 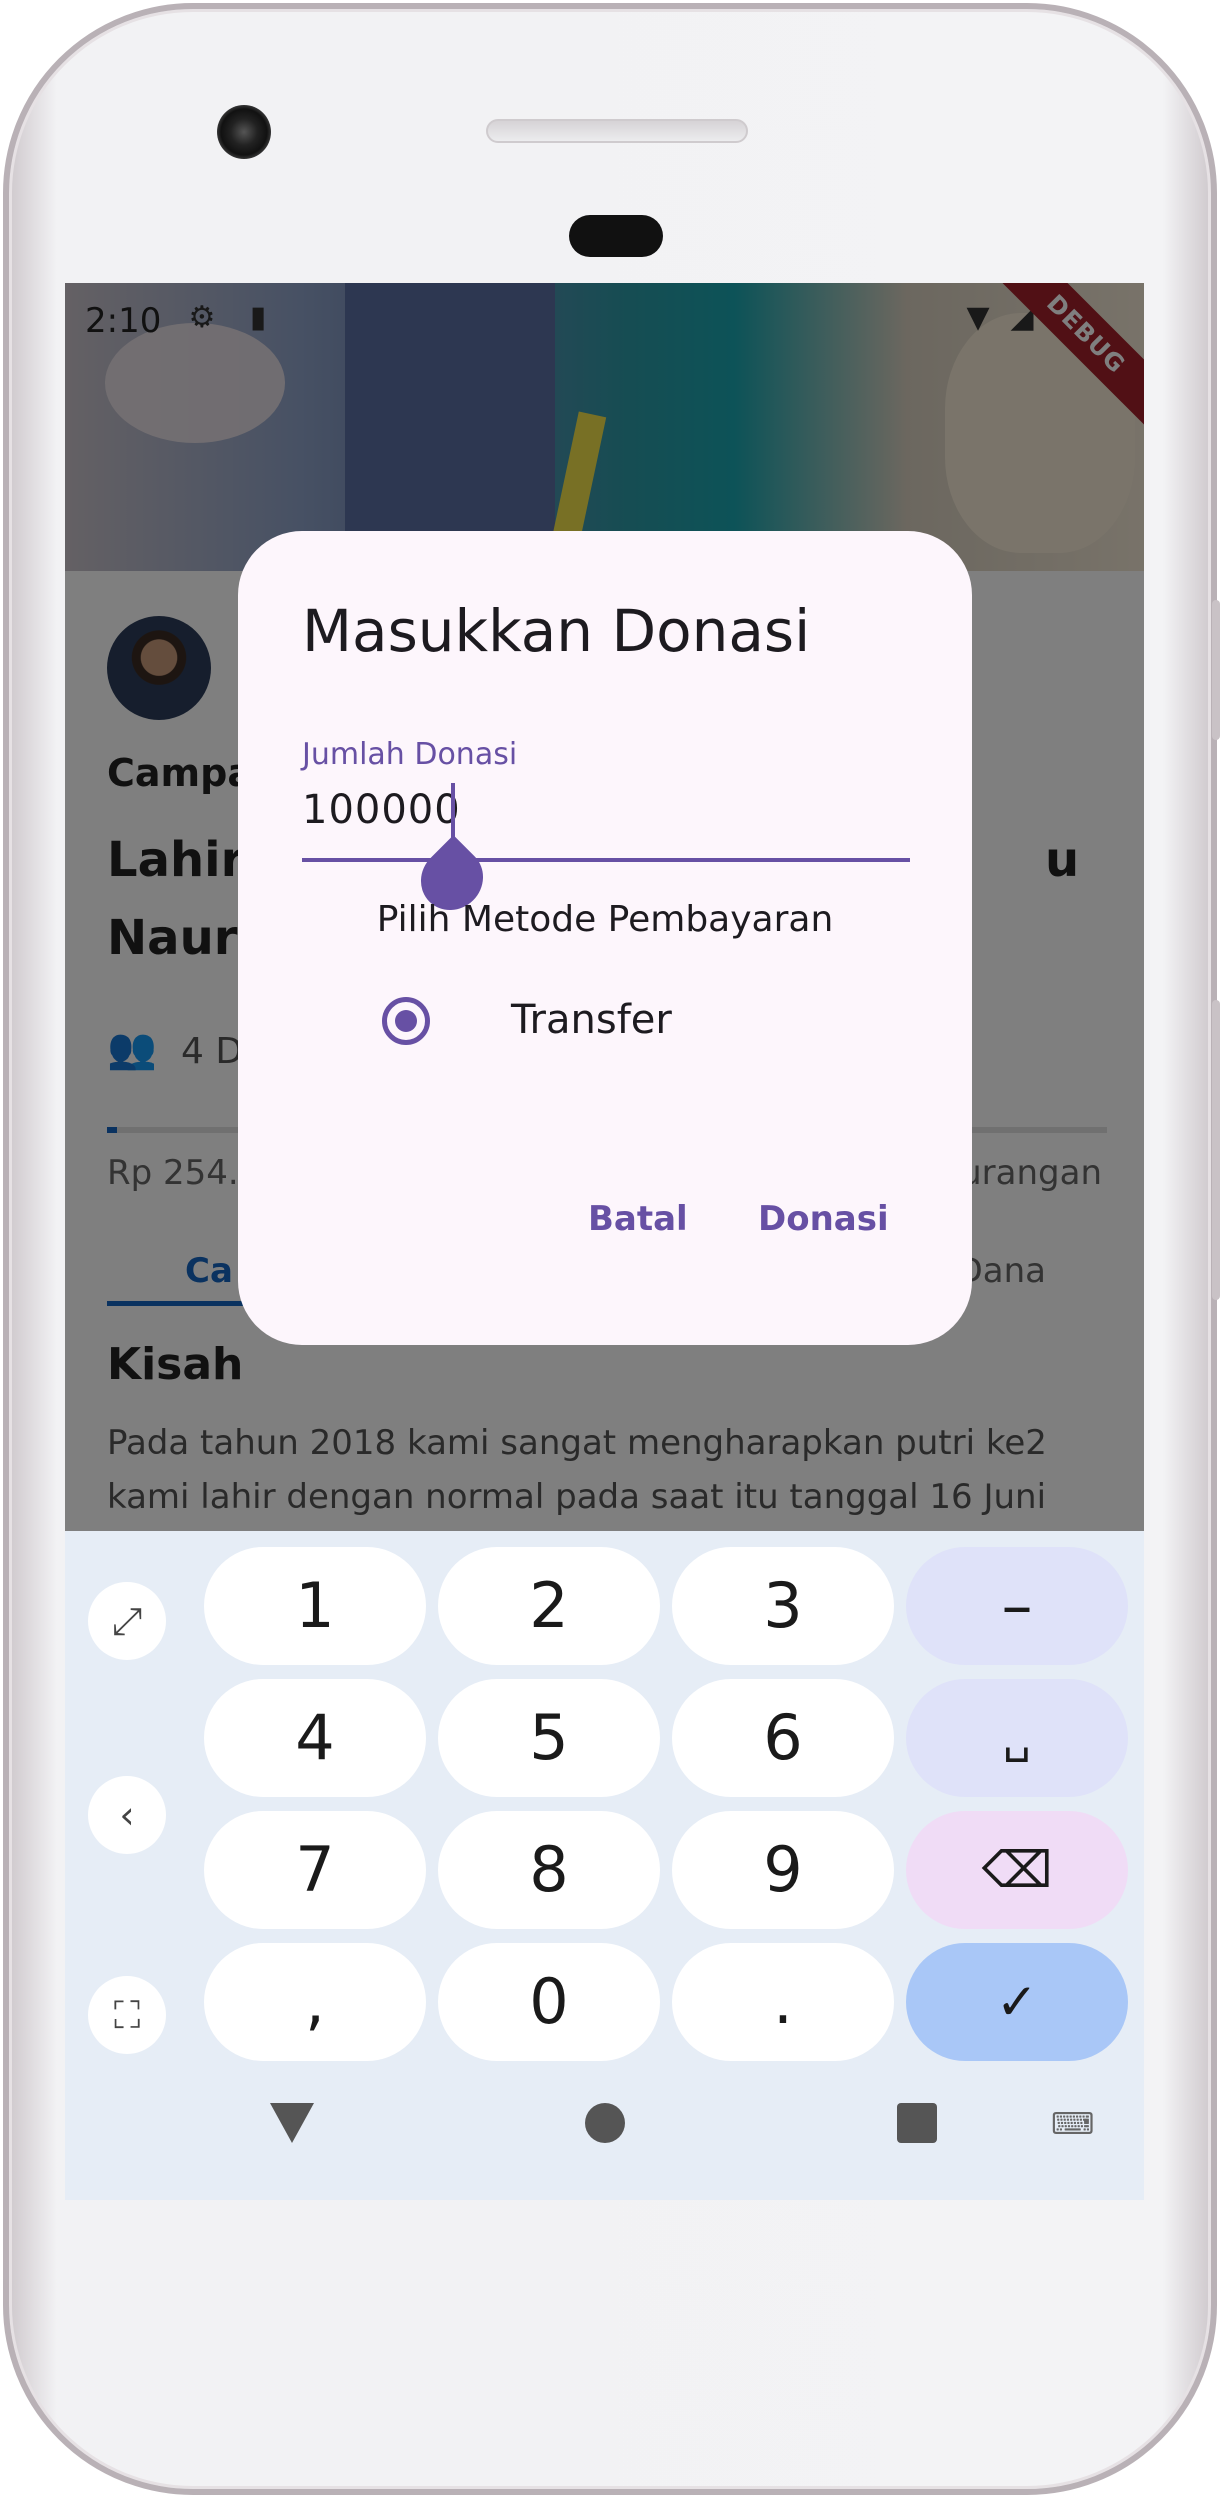 What do you see at coordinates (292, 2123) in the screenshot?
I see `back-icon` at bounding box center [292, 2123].